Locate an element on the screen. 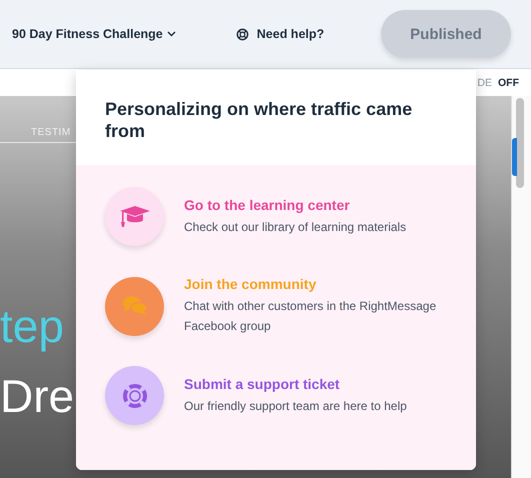  scrollbar-thumb is located at coordinates (520, 143).